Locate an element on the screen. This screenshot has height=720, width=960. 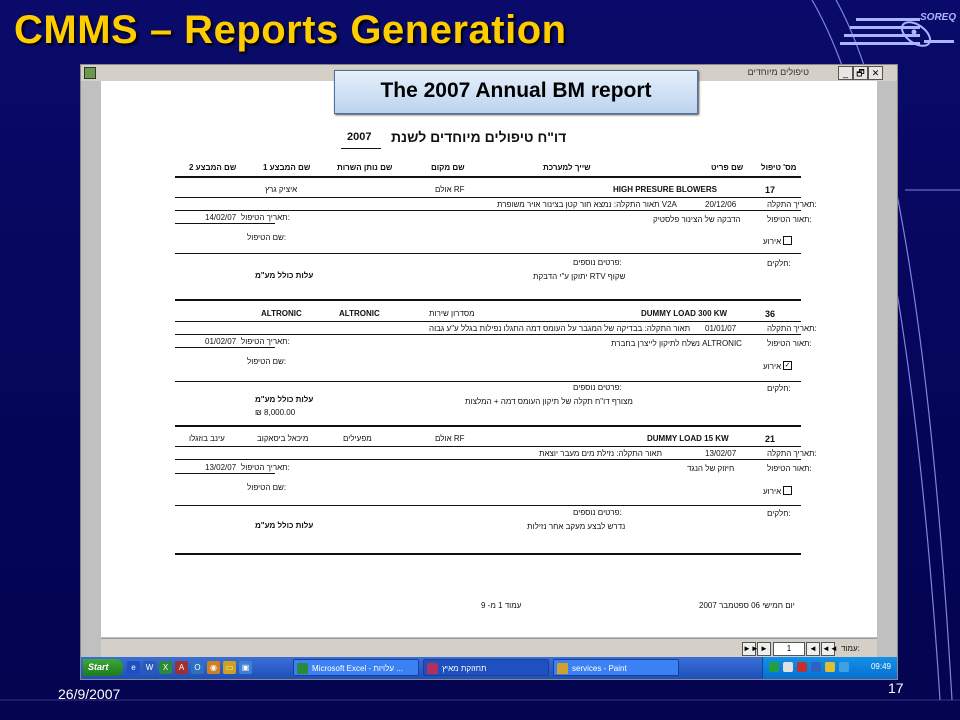
rec2-end-rule is located at coordinates (488, 426).